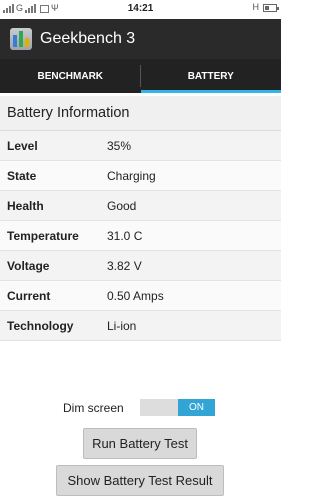 This screenshot has height=500, width=320. I want to click on info-row-technology: Technology Li-ion, so click(140, 326).